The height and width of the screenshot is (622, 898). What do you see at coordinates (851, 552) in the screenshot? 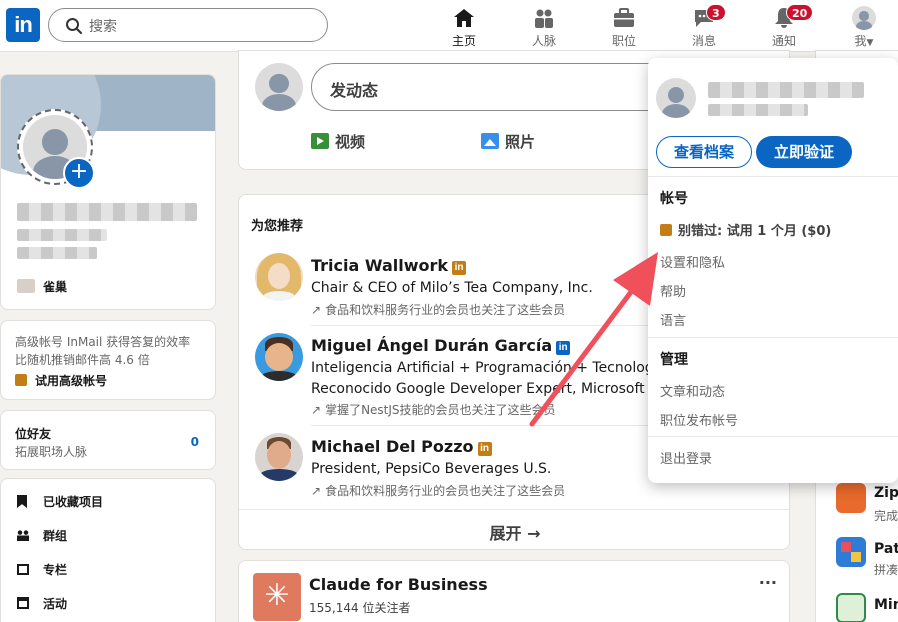
I see `patches-game-icon` at bounding box center [851, 552].